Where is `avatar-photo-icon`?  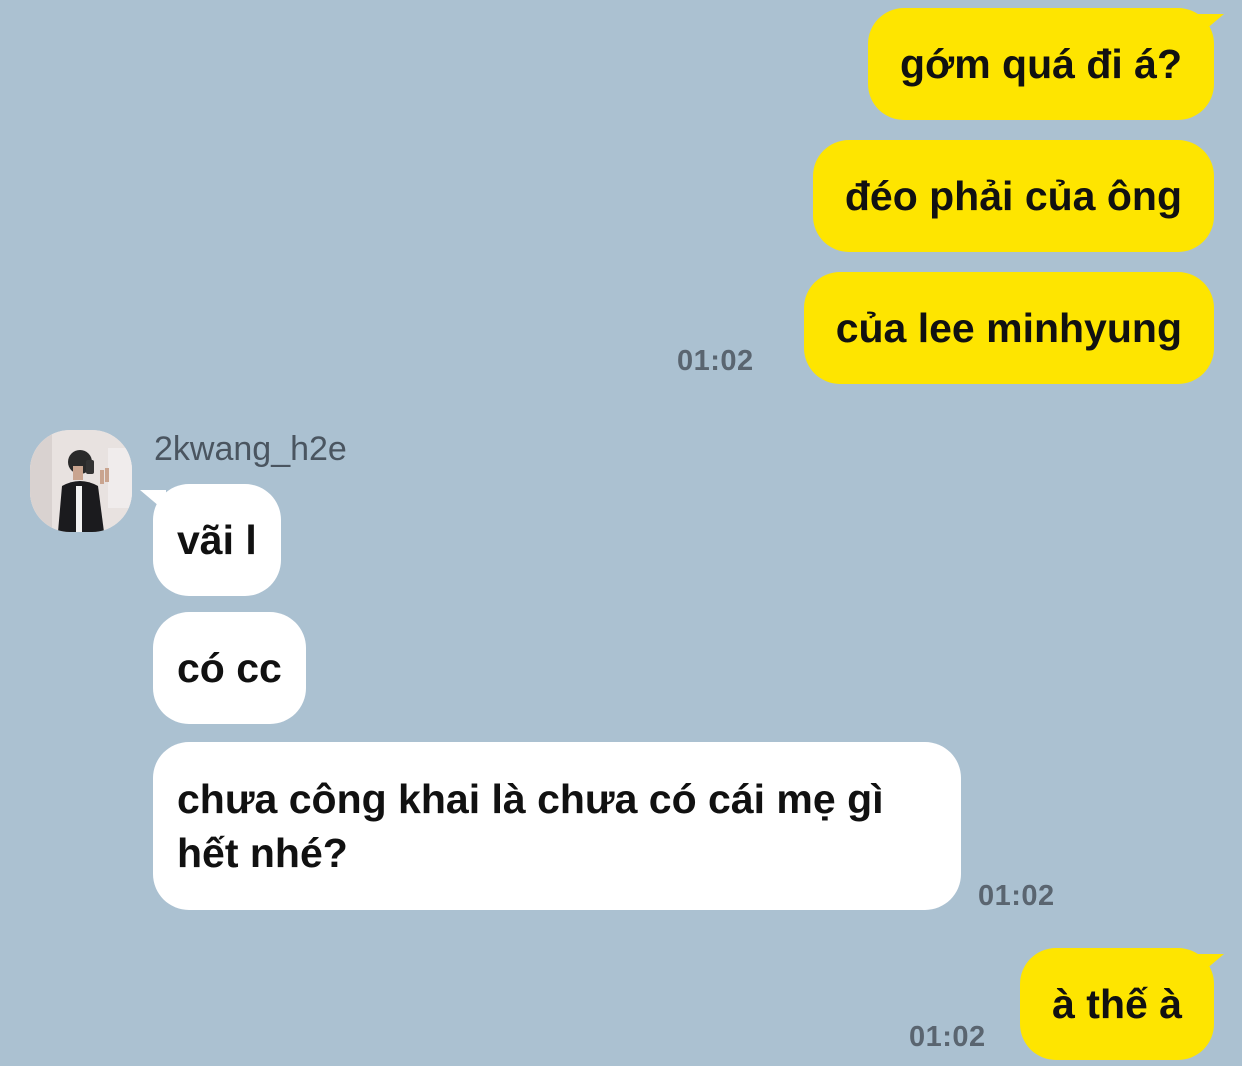 avatar-photo-icon is located at coordinates (81, 481).